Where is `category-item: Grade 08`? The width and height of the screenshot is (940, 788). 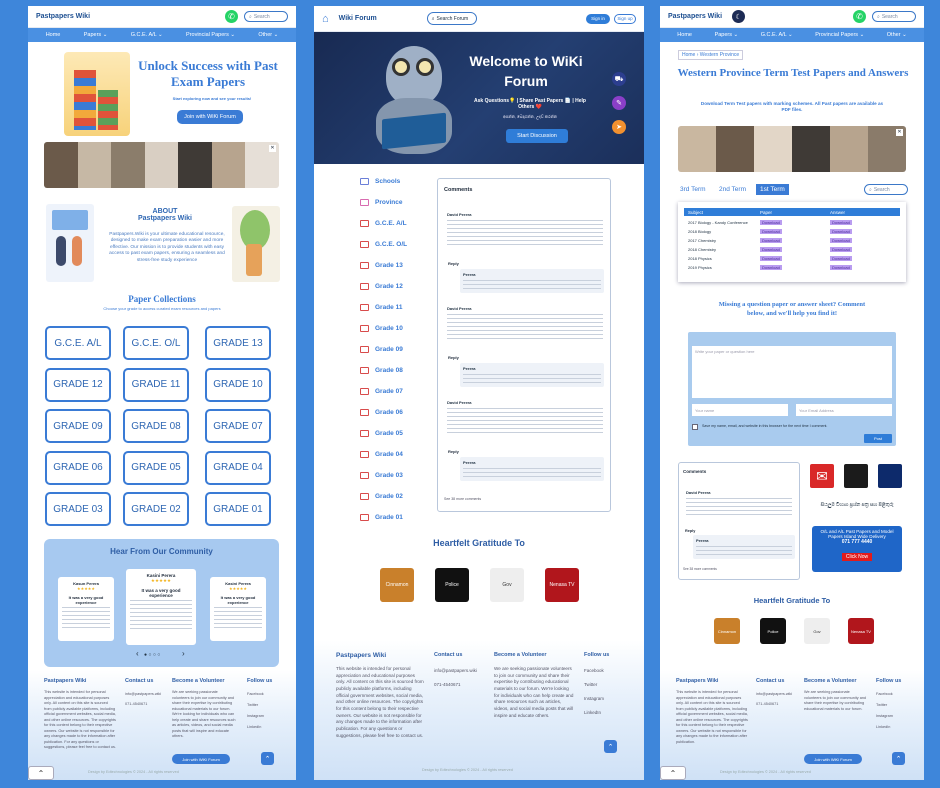
category-item: Grade 08 is located at coordinates (381, 370).